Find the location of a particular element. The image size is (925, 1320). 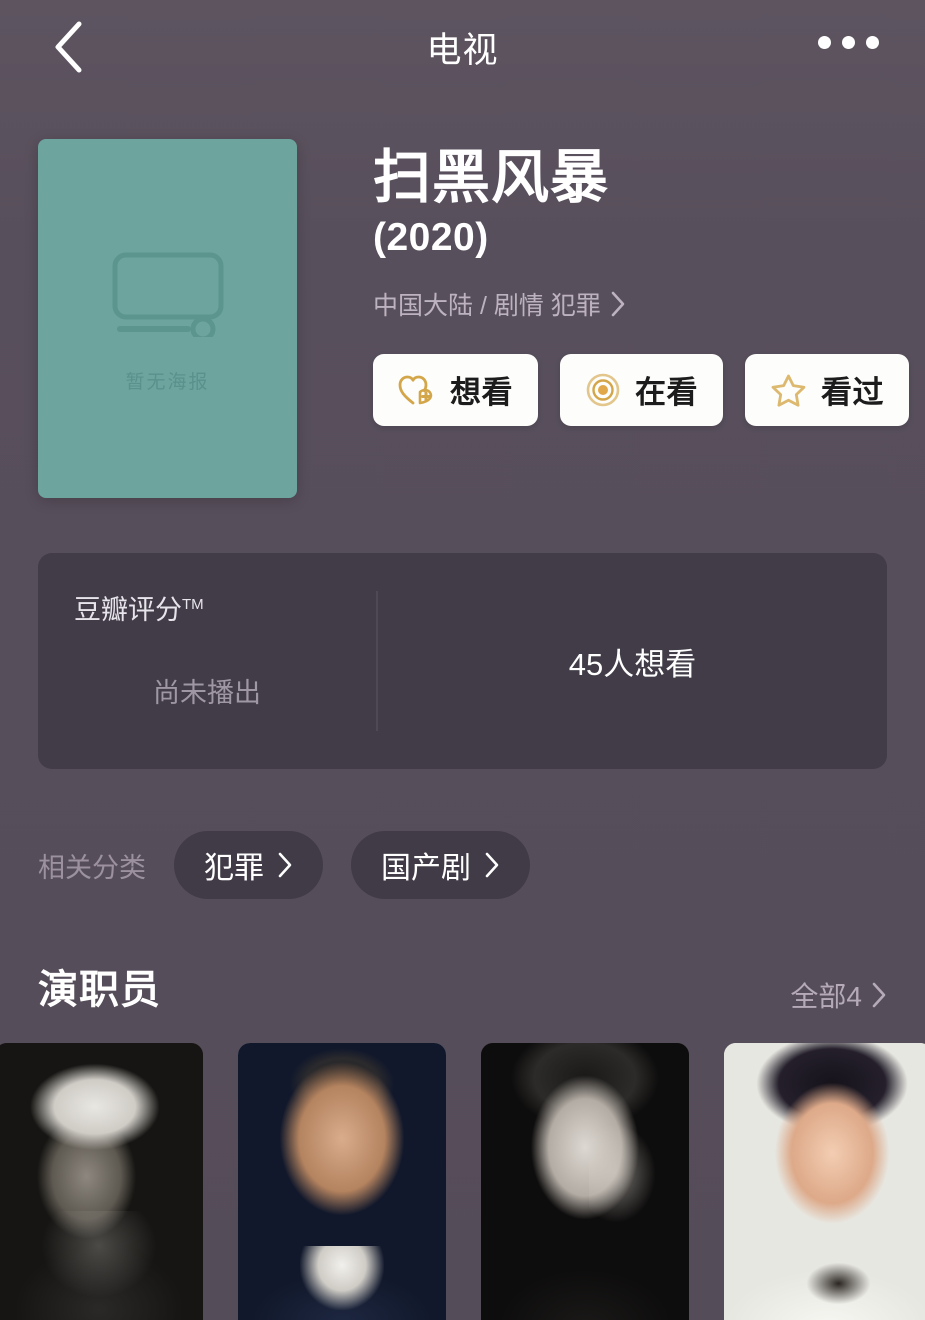

want-to-watch-label: 想看 is located at coordinates (481, 393).